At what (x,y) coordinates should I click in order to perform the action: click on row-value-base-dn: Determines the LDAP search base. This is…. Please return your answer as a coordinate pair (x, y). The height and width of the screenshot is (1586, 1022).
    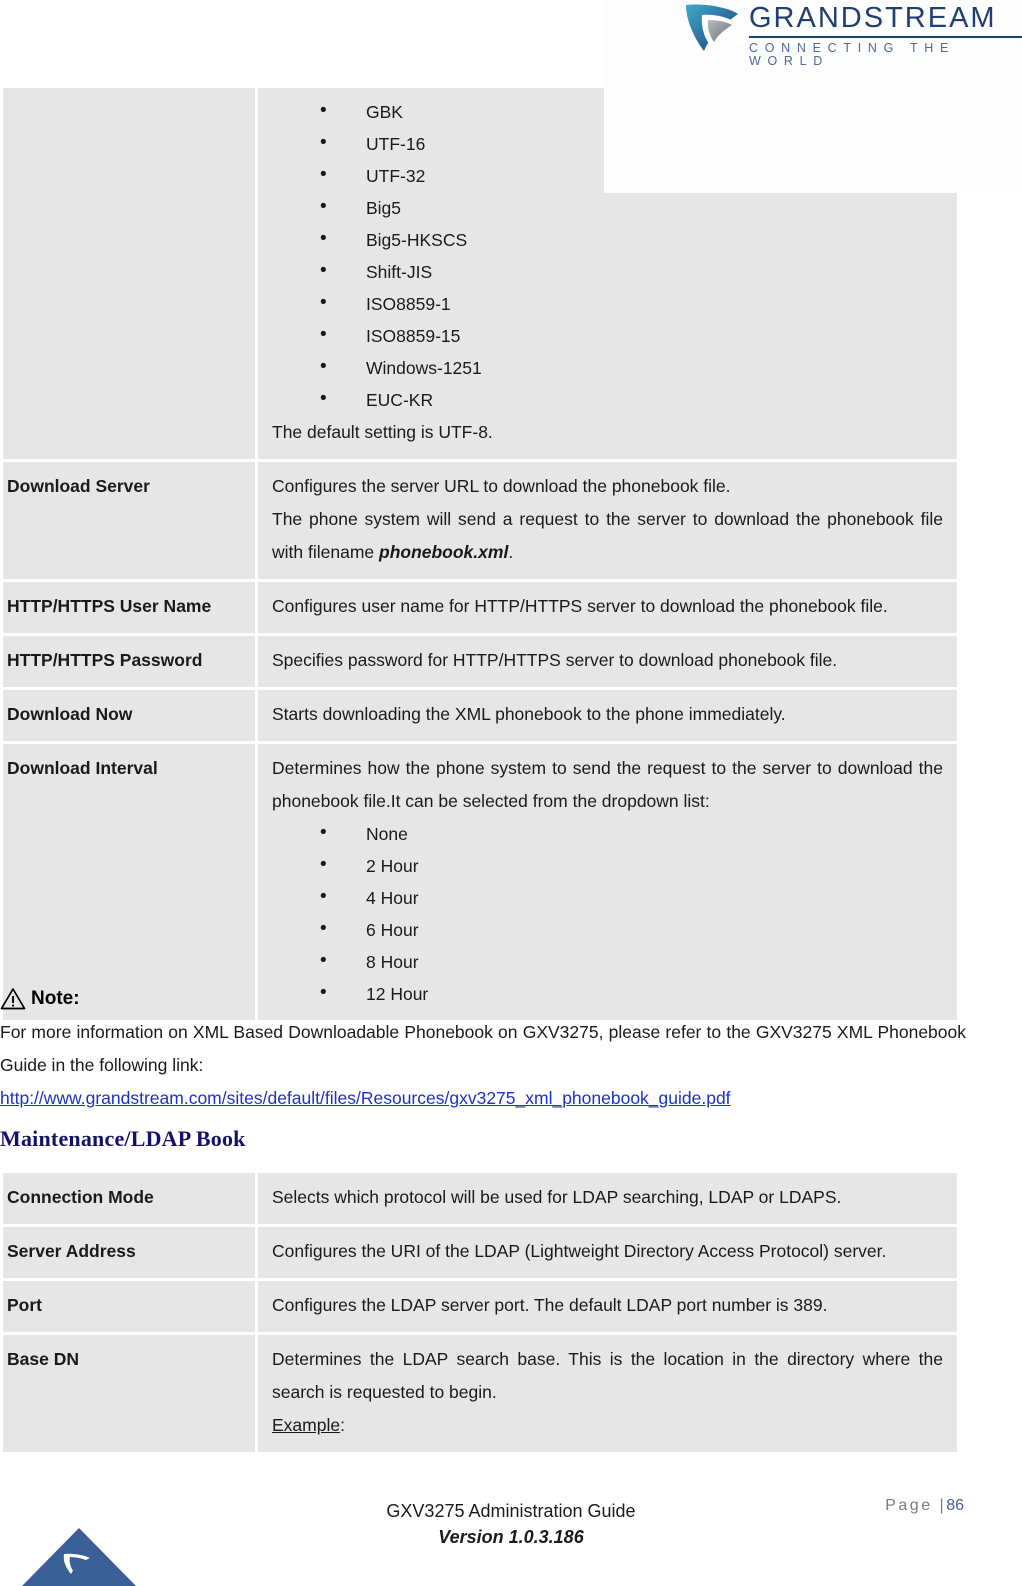
    Looking at the image, I should click on (607, 1393).